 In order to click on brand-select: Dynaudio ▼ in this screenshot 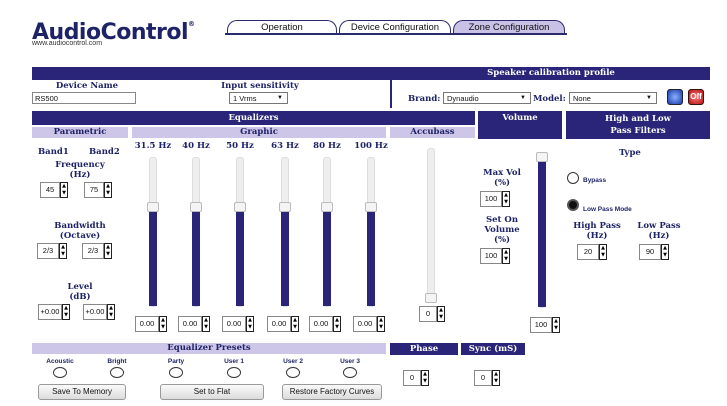, I will do `click(487, 98)`.